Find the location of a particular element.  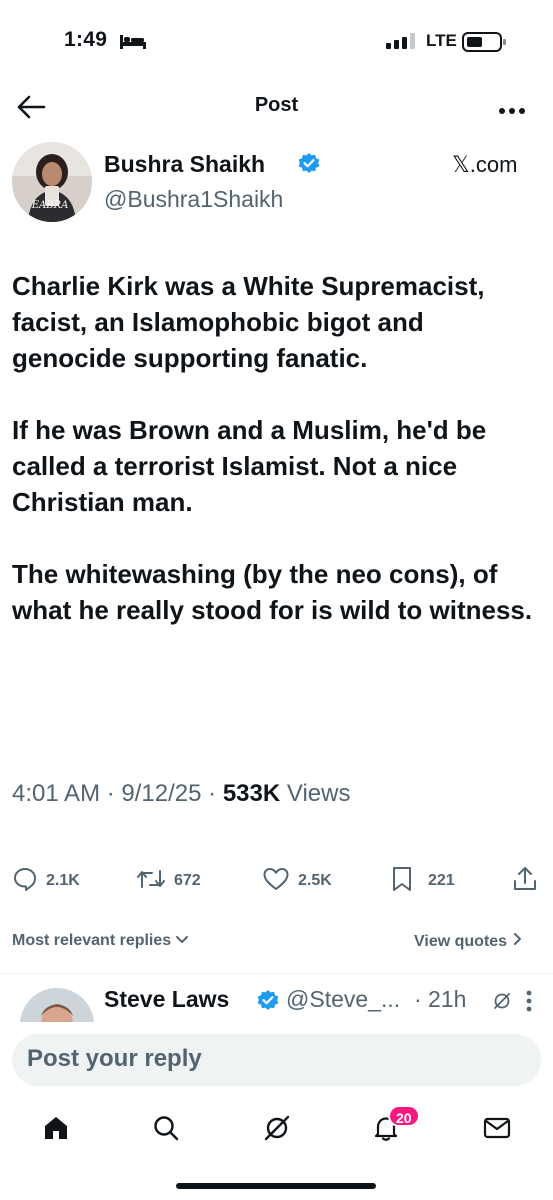

bottom-nav is located at coordinates (276, 1128).